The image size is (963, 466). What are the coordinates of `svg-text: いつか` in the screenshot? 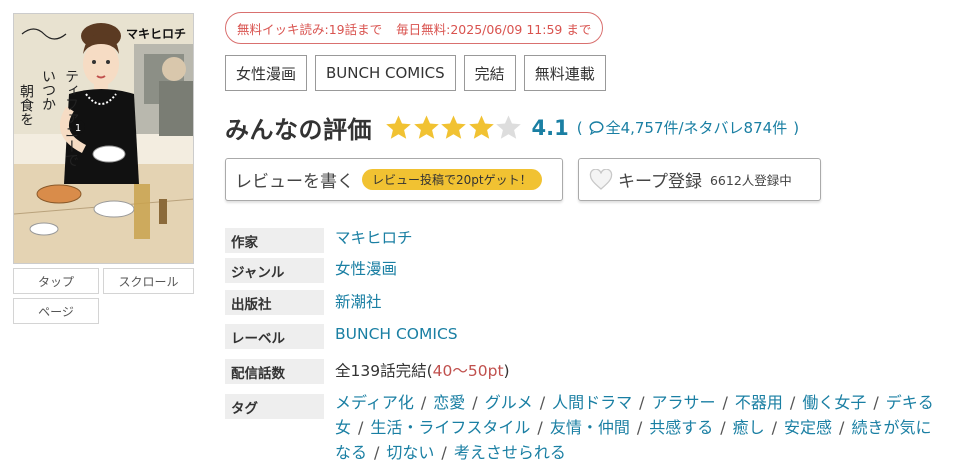 It's located at (48, 90).